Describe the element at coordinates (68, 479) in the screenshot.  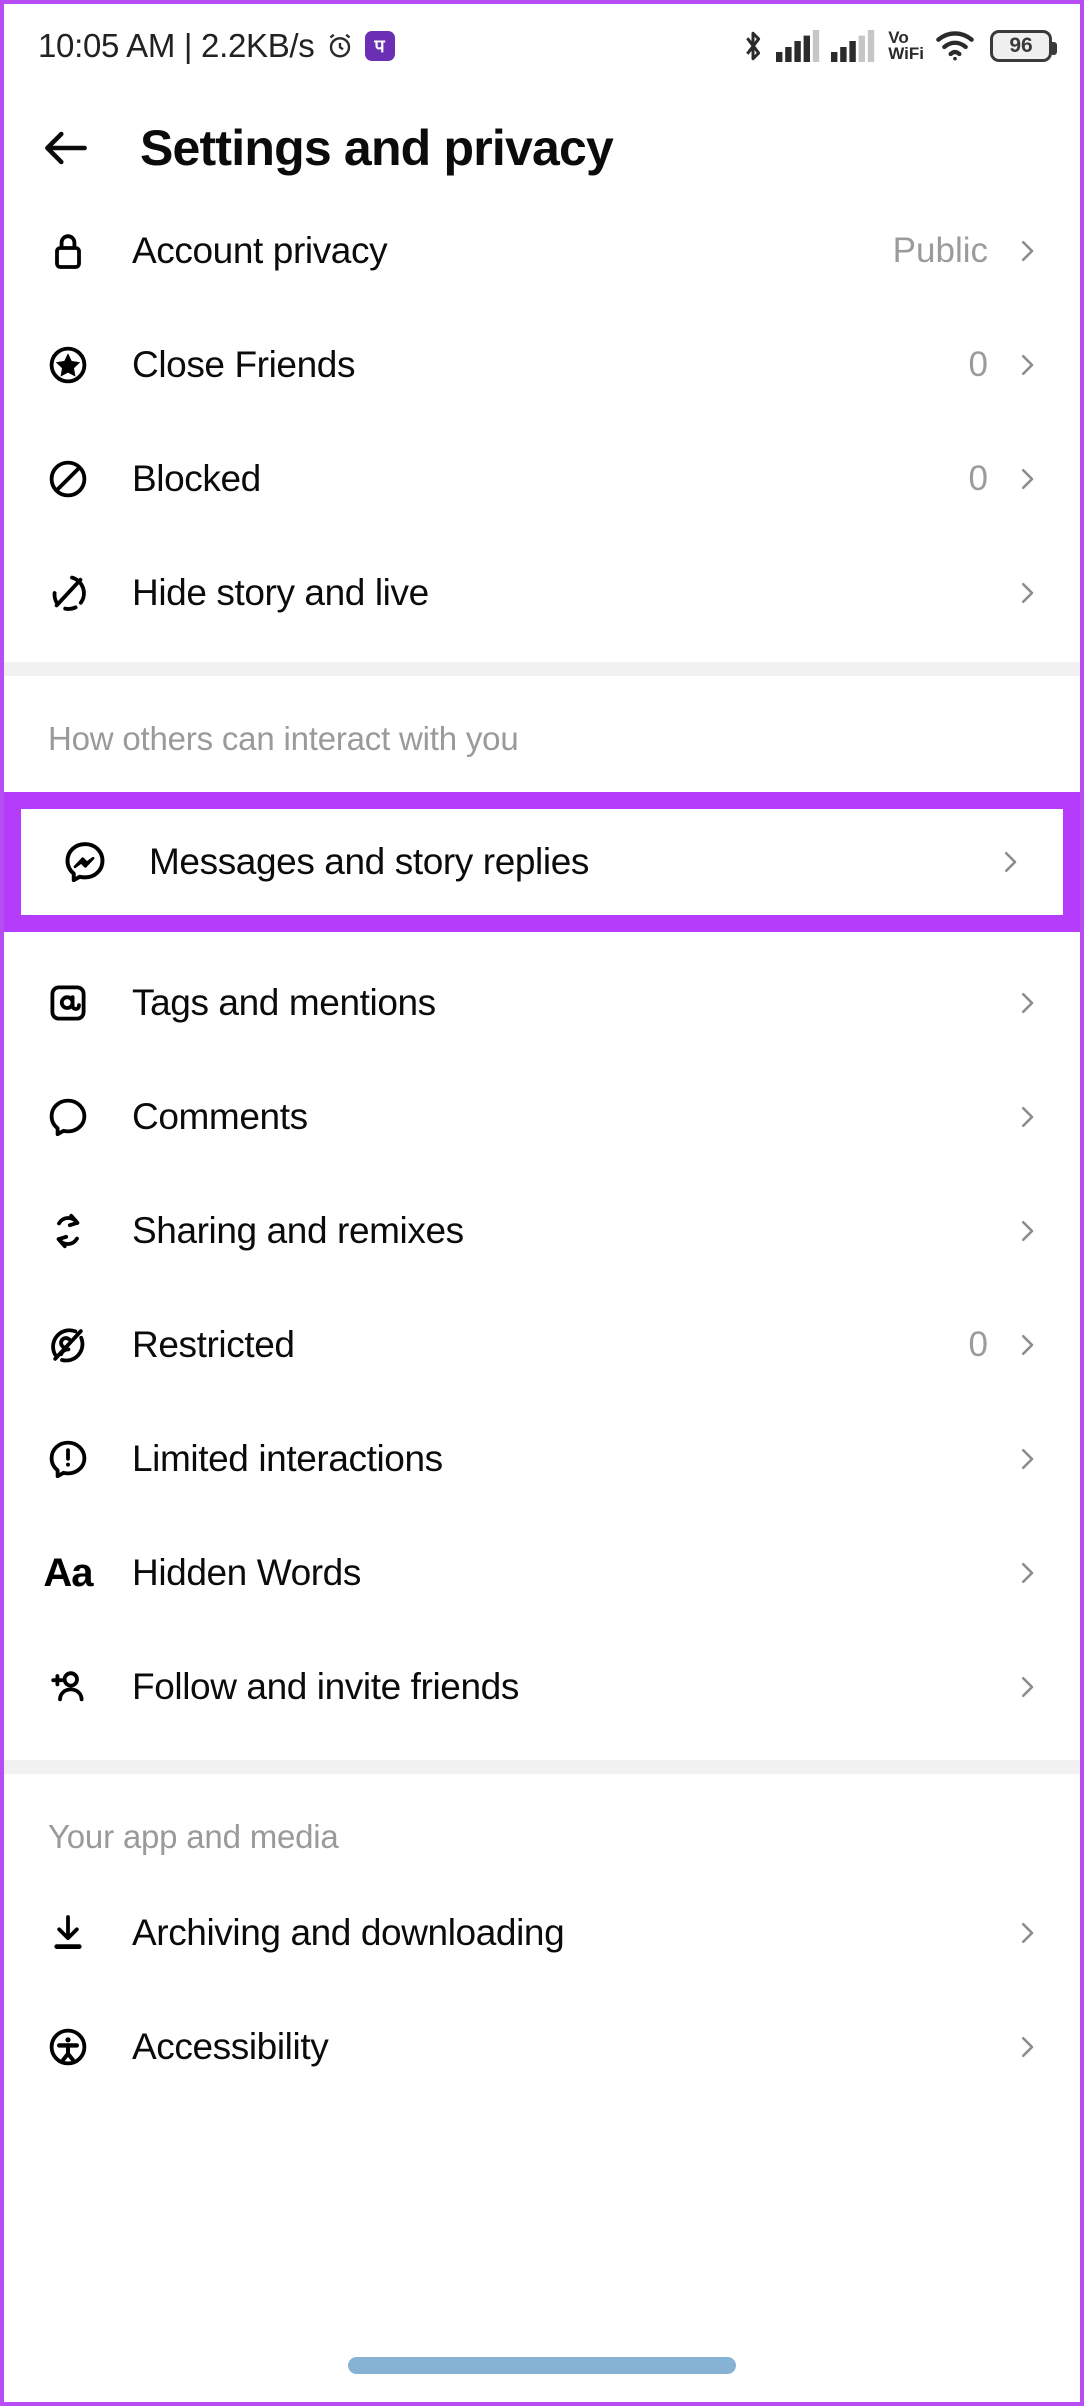
I see `blocked-icon` at that location.